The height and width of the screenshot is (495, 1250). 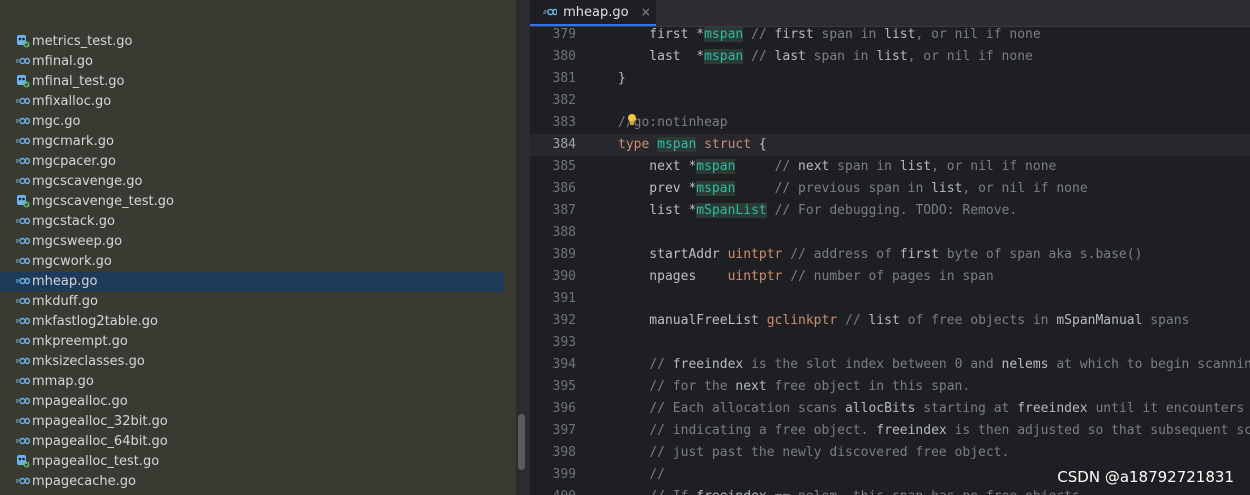 What do you see at coordinates (258, 42) in the screenshot?
I see `file-item: metrics_test.go` at bounding box center [258, 42].